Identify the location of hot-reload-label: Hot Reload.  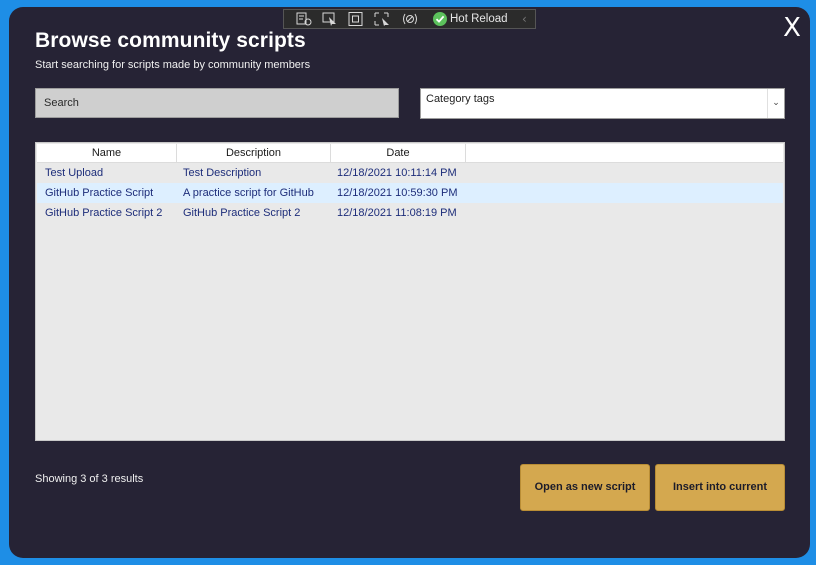
(479, 19).